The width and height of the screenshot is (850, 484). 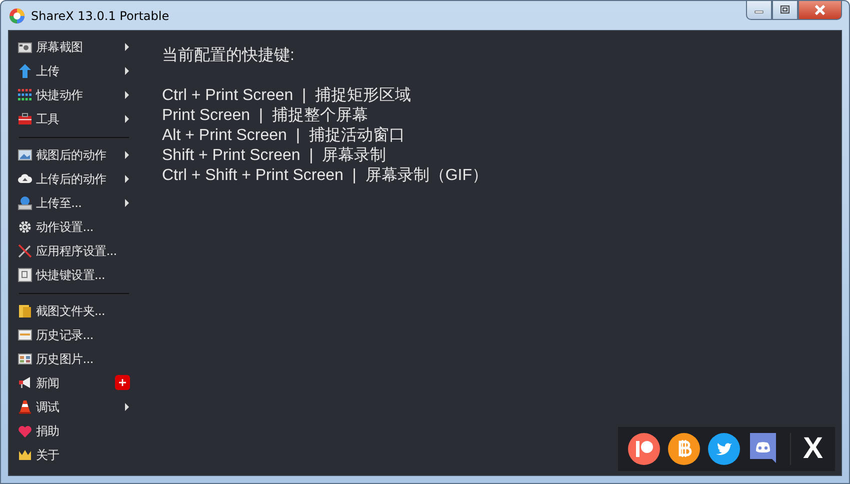 I want to click on menu-item: 工具, so click(x=73, y=119).